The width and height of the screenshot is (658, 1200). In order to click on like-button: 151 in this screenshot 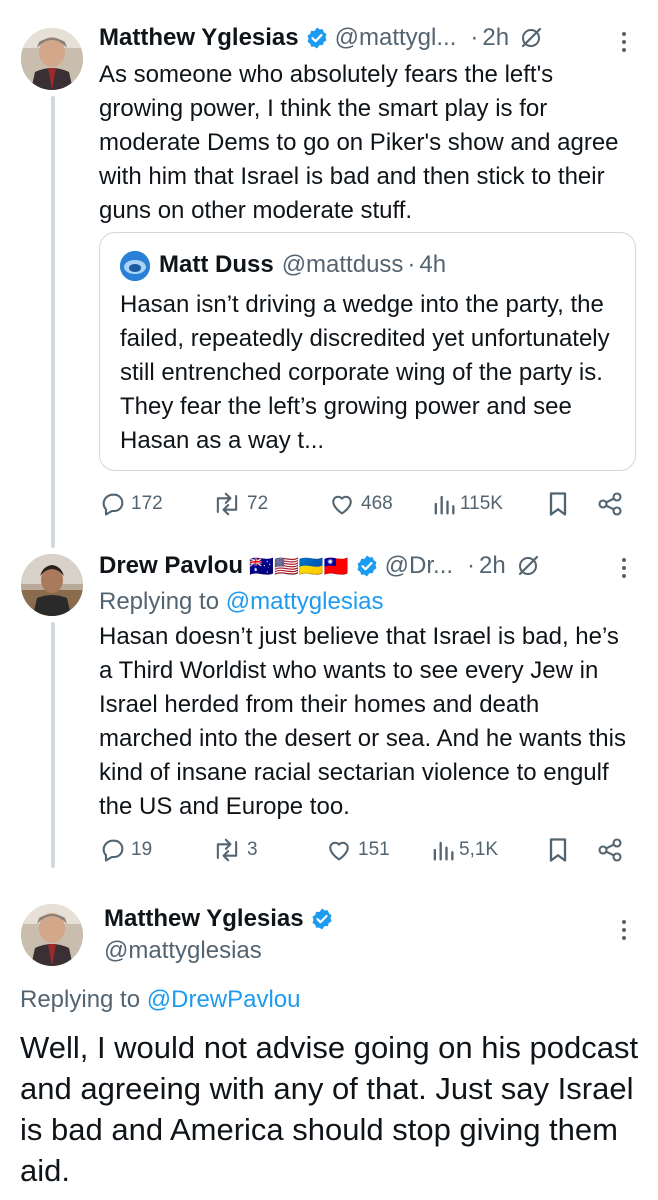, I will do `click(357, 850)`.